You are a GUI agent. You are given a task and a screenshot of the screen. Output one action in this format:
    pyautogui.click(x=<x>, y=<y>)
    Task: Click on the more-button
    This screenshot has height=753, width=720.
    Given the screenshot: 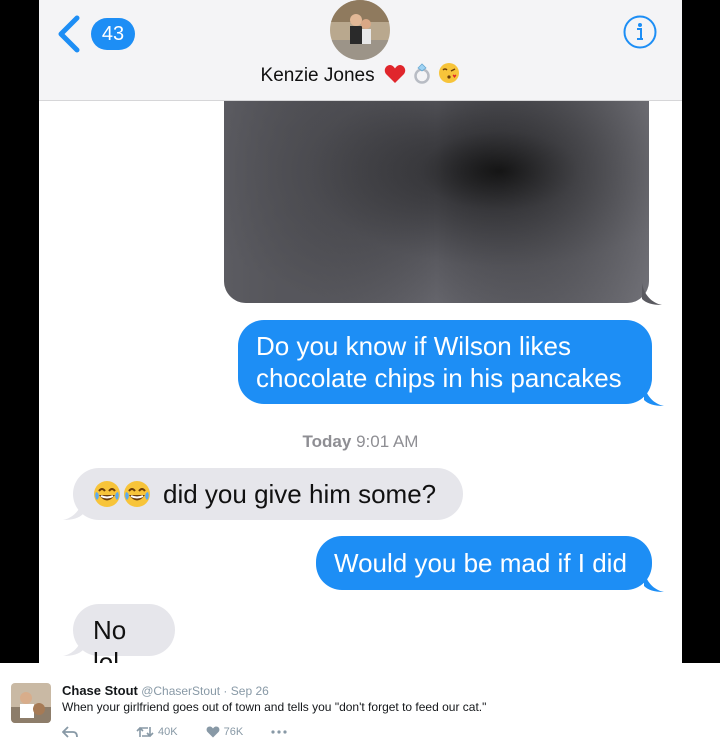 What is the action you would take?
    pyautogui.click(x=281, y=732)
    